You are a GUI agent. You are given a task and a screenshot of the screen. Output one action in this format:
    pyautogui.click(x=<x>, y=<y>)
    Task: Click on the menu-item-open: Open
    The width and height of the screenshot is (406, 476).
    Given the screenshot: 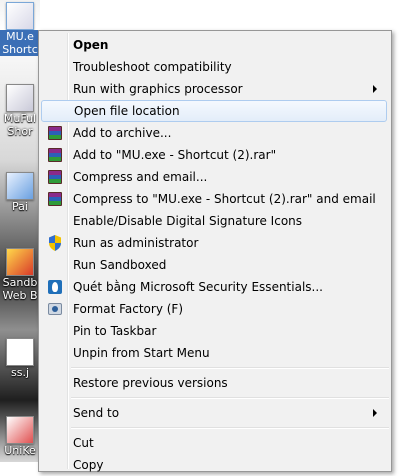 What is the action you would take?
    pyautogui.click(x=214, y=45)
    